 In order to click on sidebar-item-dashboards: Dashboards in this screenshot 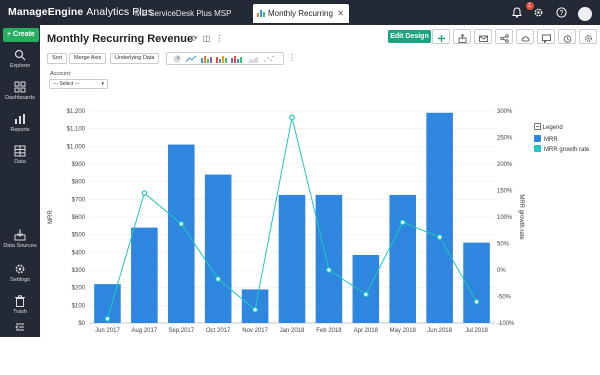, I will do `click(20, 91)`.